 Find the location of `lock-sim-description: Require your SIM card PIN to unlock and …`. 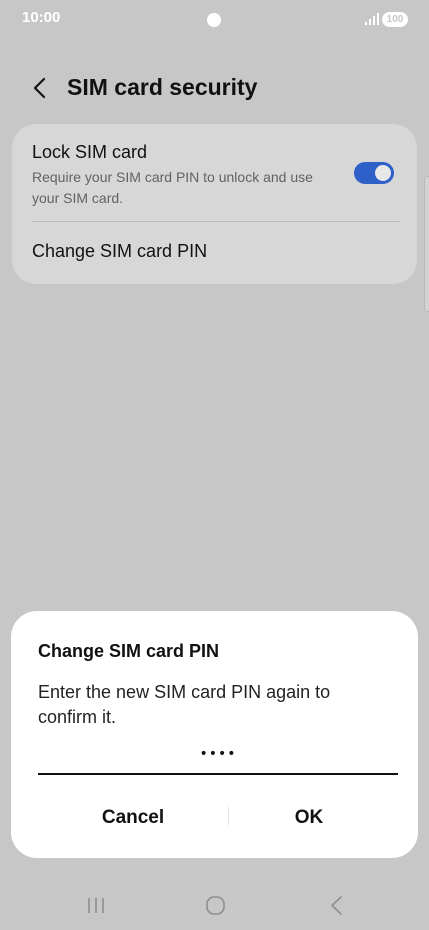

lock-sim-description: Require your SIM card PIN to unlock and … is located at coordinates (172, 187).